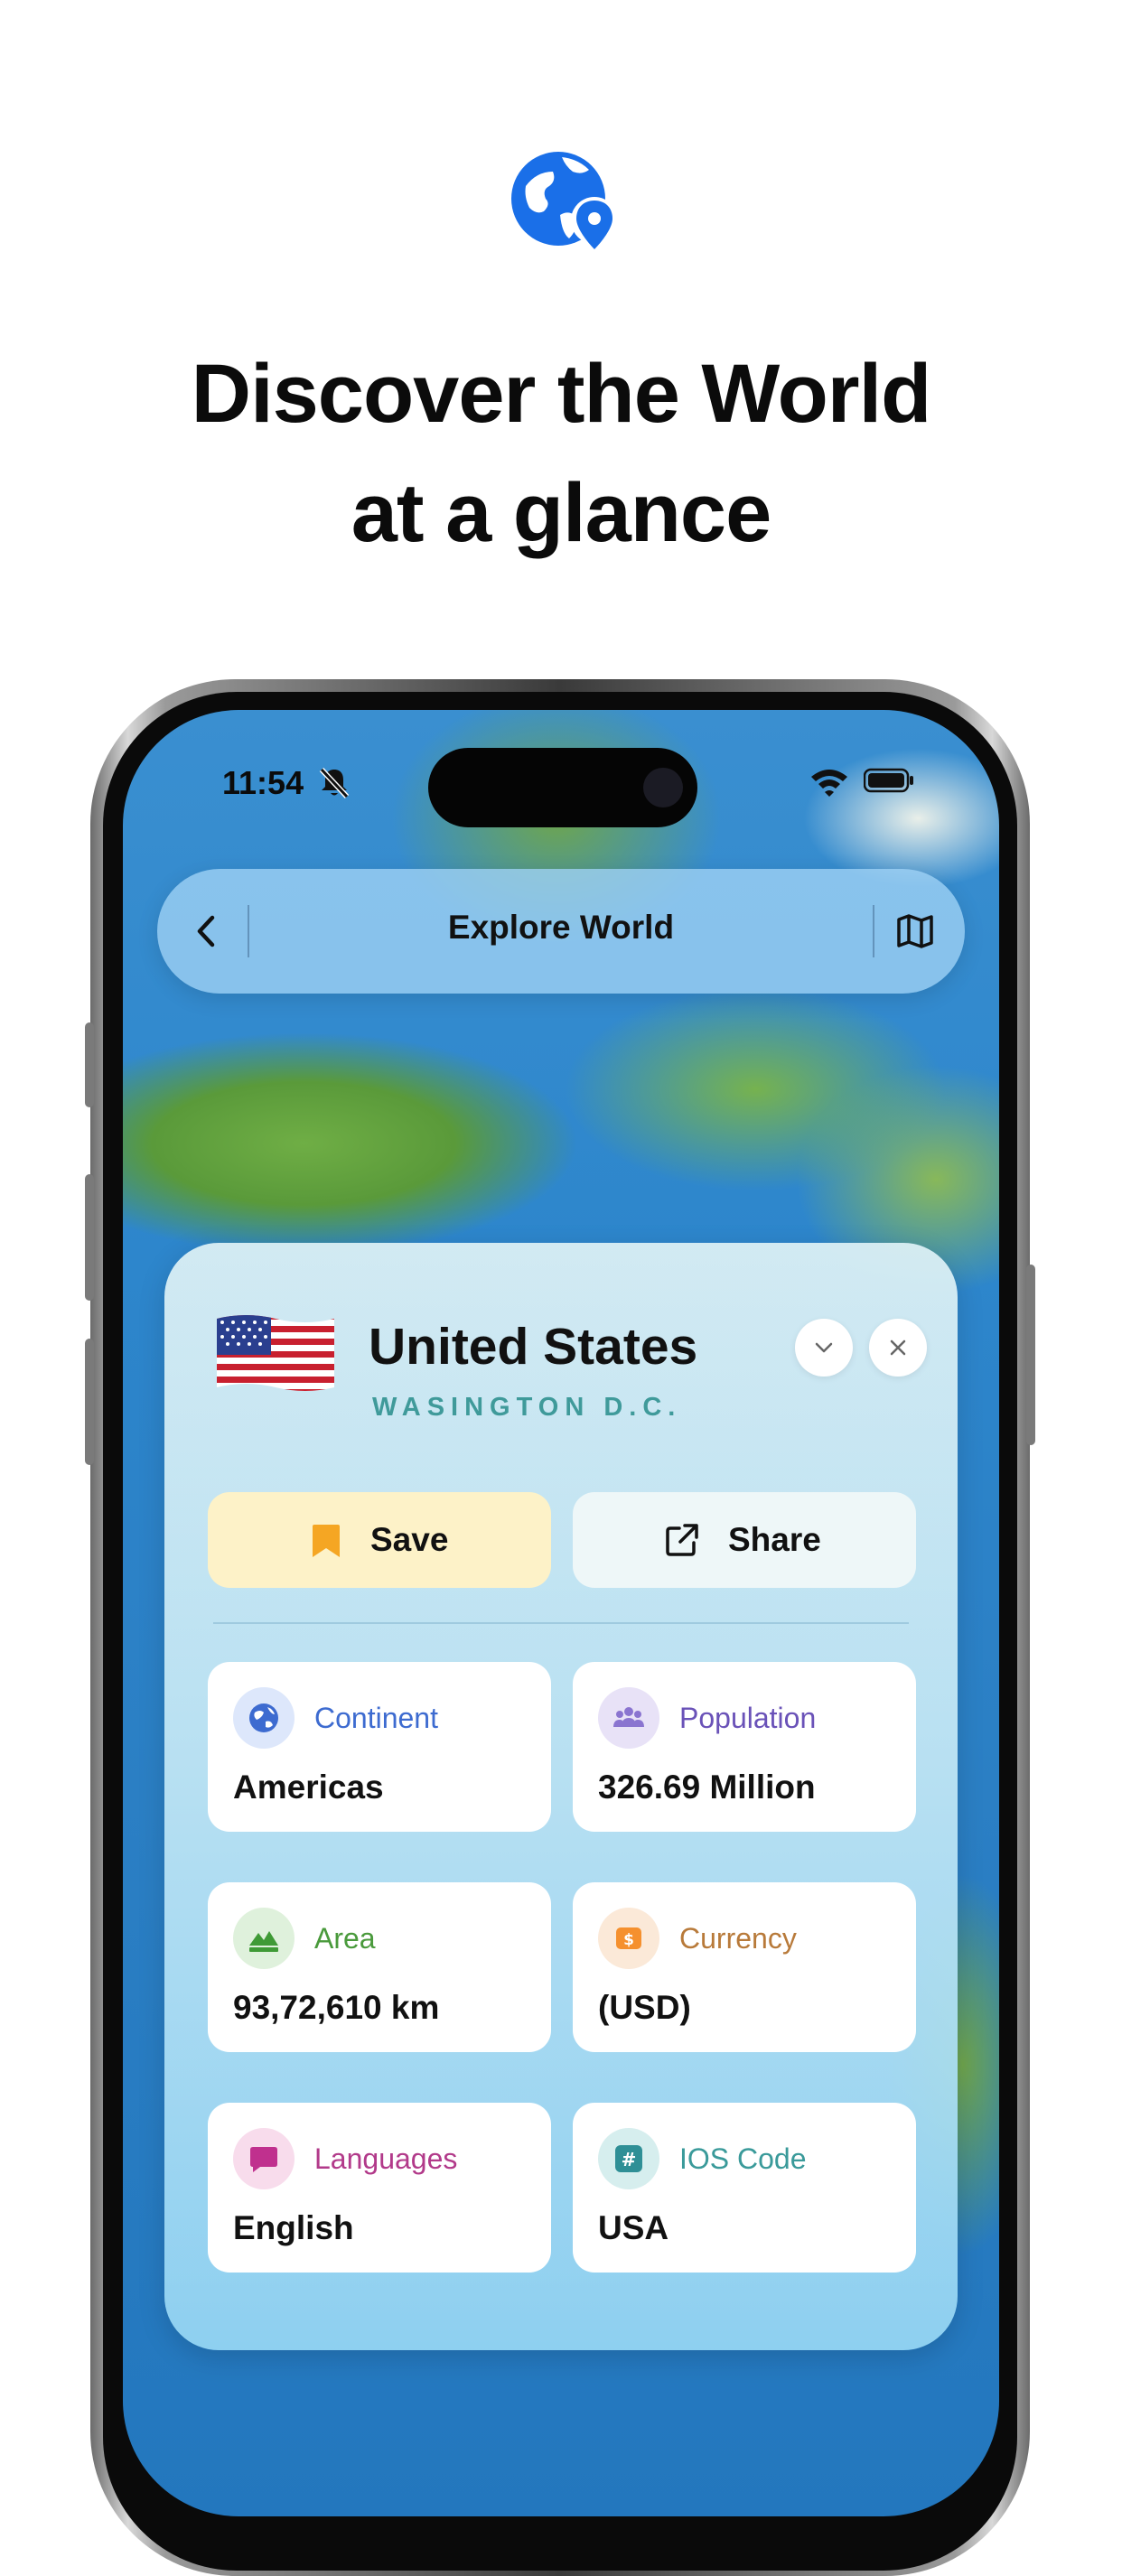 The image size is (1122, 2576). I want to click on headline-line-2: at a glance, so click(561, 513).